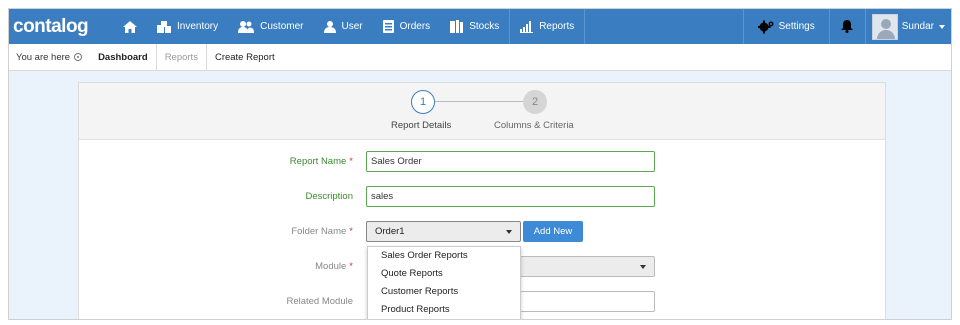  I want to click on bell-icon, so click(847, 26).